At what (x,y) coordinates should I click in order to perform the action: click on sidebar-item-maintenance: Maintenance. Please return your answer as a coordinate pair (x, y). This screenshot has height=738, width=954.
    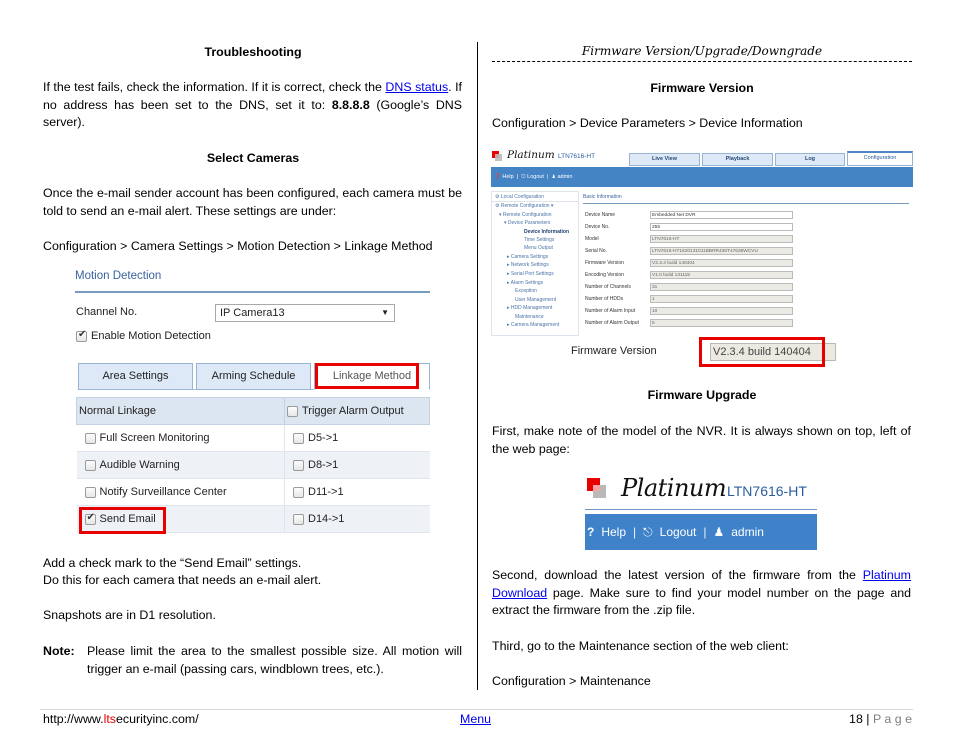
    Looking at the image, I should click on (529, 317).